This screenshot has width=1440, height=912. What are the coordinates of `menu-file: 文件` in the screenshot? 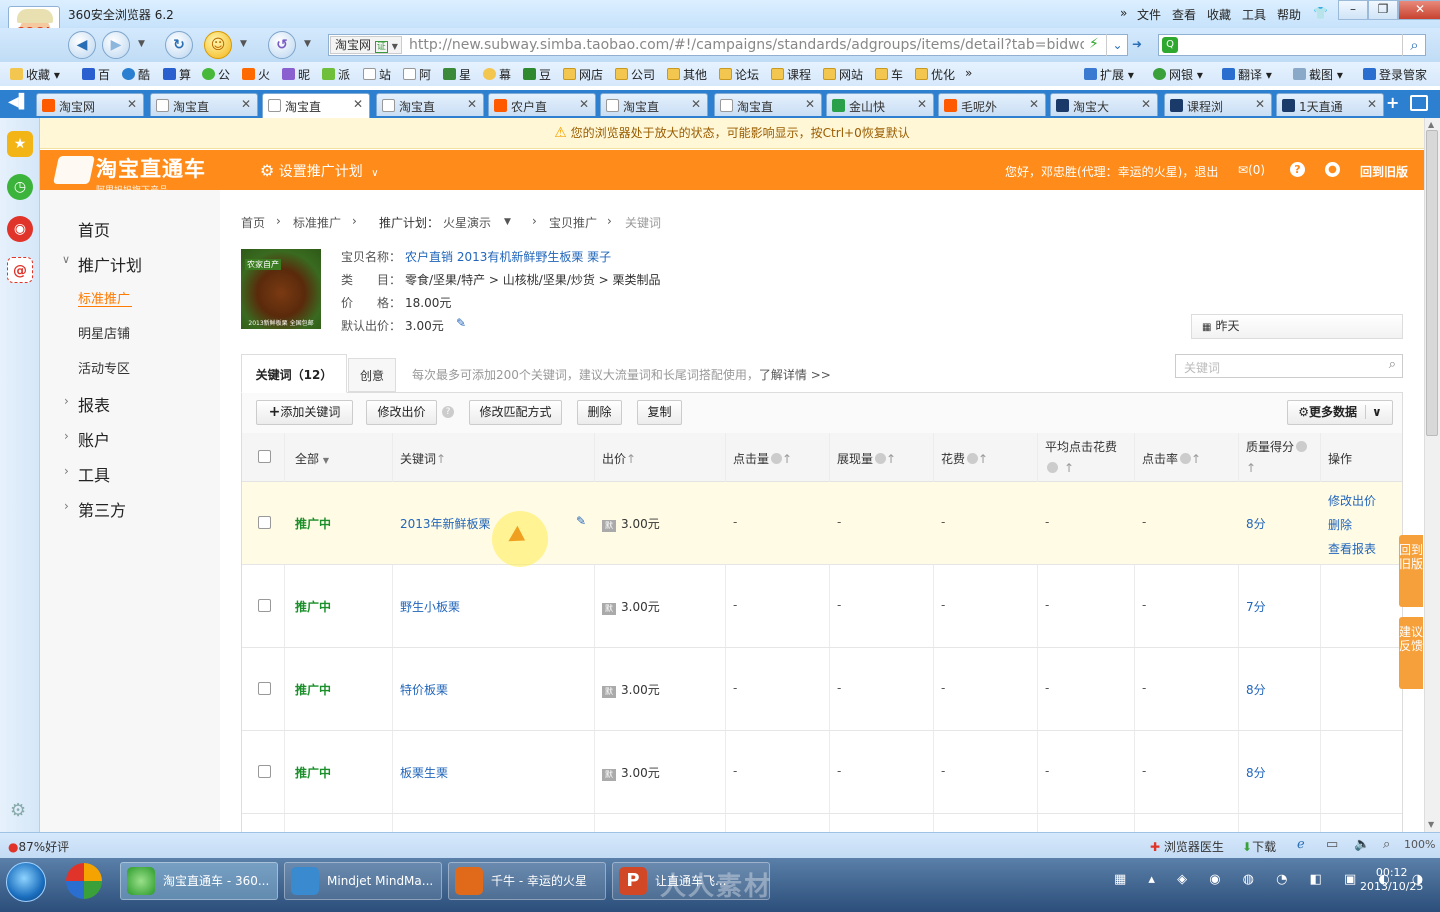 It's located at (1149, 14).